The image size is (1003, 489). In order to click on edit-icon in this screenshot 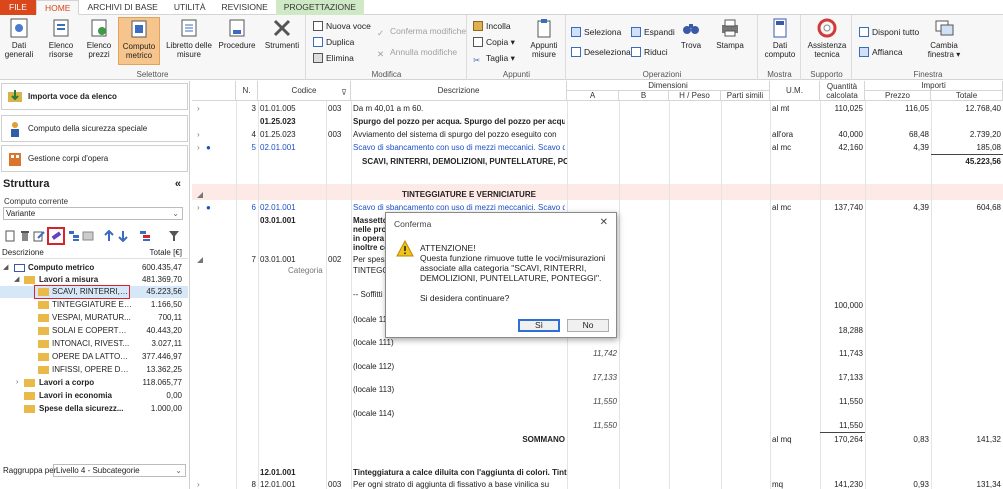, I will do `click(39, 236)`.